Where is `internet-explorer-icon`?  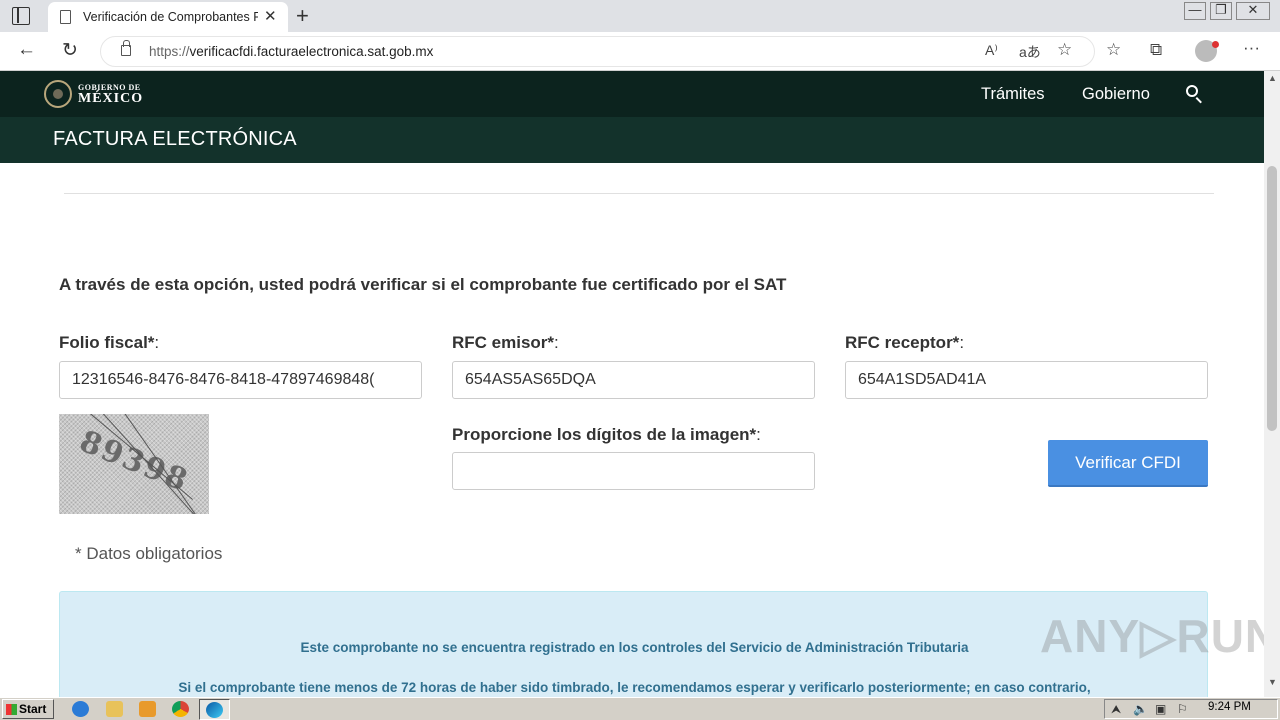
internet-explorer-icon is located at coordinates (80, 709).